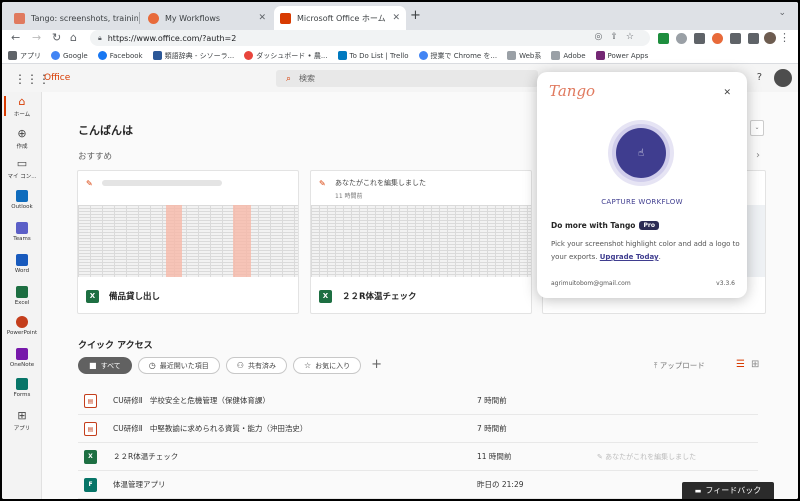 This screenshot has width=800, height=501. I want to click on check-extension-icon, so click(663, 38).